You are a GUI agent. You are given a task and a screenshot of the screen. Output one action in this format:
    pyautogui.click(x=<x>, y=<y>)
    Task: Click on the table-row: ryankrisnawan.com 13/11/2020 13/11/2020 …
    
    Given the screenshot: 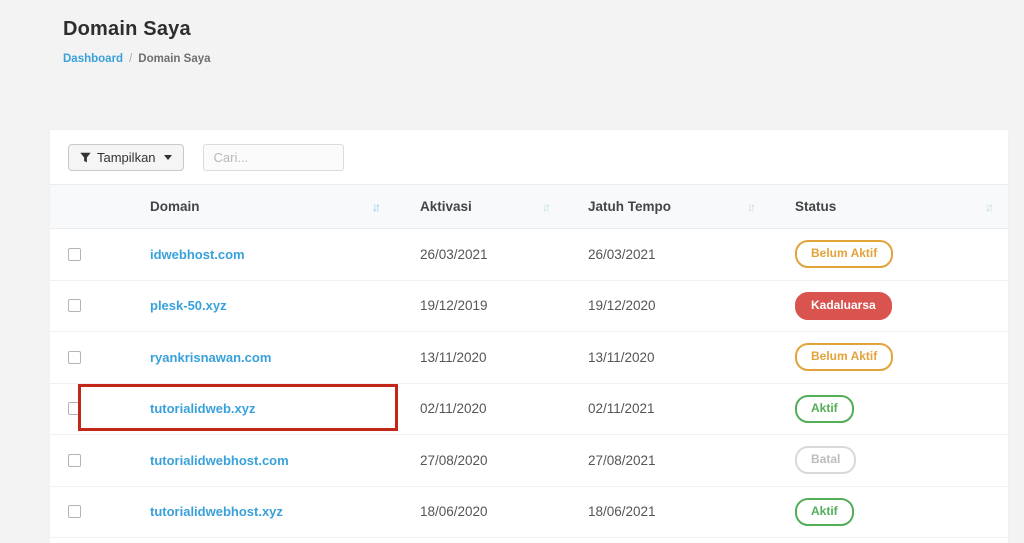 What is the action you would take?
    pyautogui.click(x=529, y=358)
    